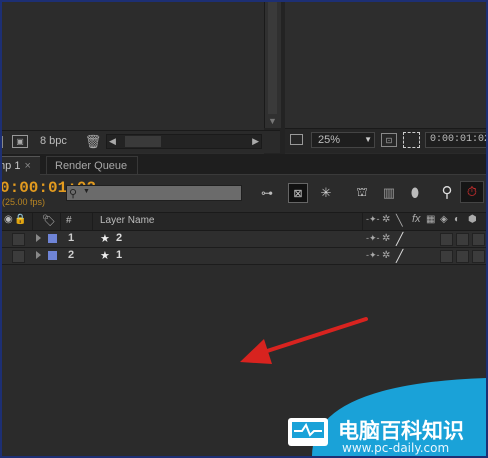  Describe the element at coordinates (396, 448) in the screenshot. I see `watermark-url: www.pc-daily.com` at that location.